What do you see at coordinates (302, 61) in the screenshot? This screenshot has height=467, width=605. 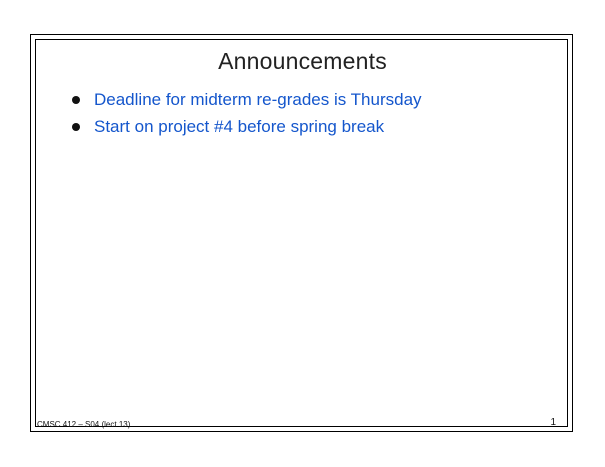 I see `slide-title: Announcements` at bounding box center [302, 61].